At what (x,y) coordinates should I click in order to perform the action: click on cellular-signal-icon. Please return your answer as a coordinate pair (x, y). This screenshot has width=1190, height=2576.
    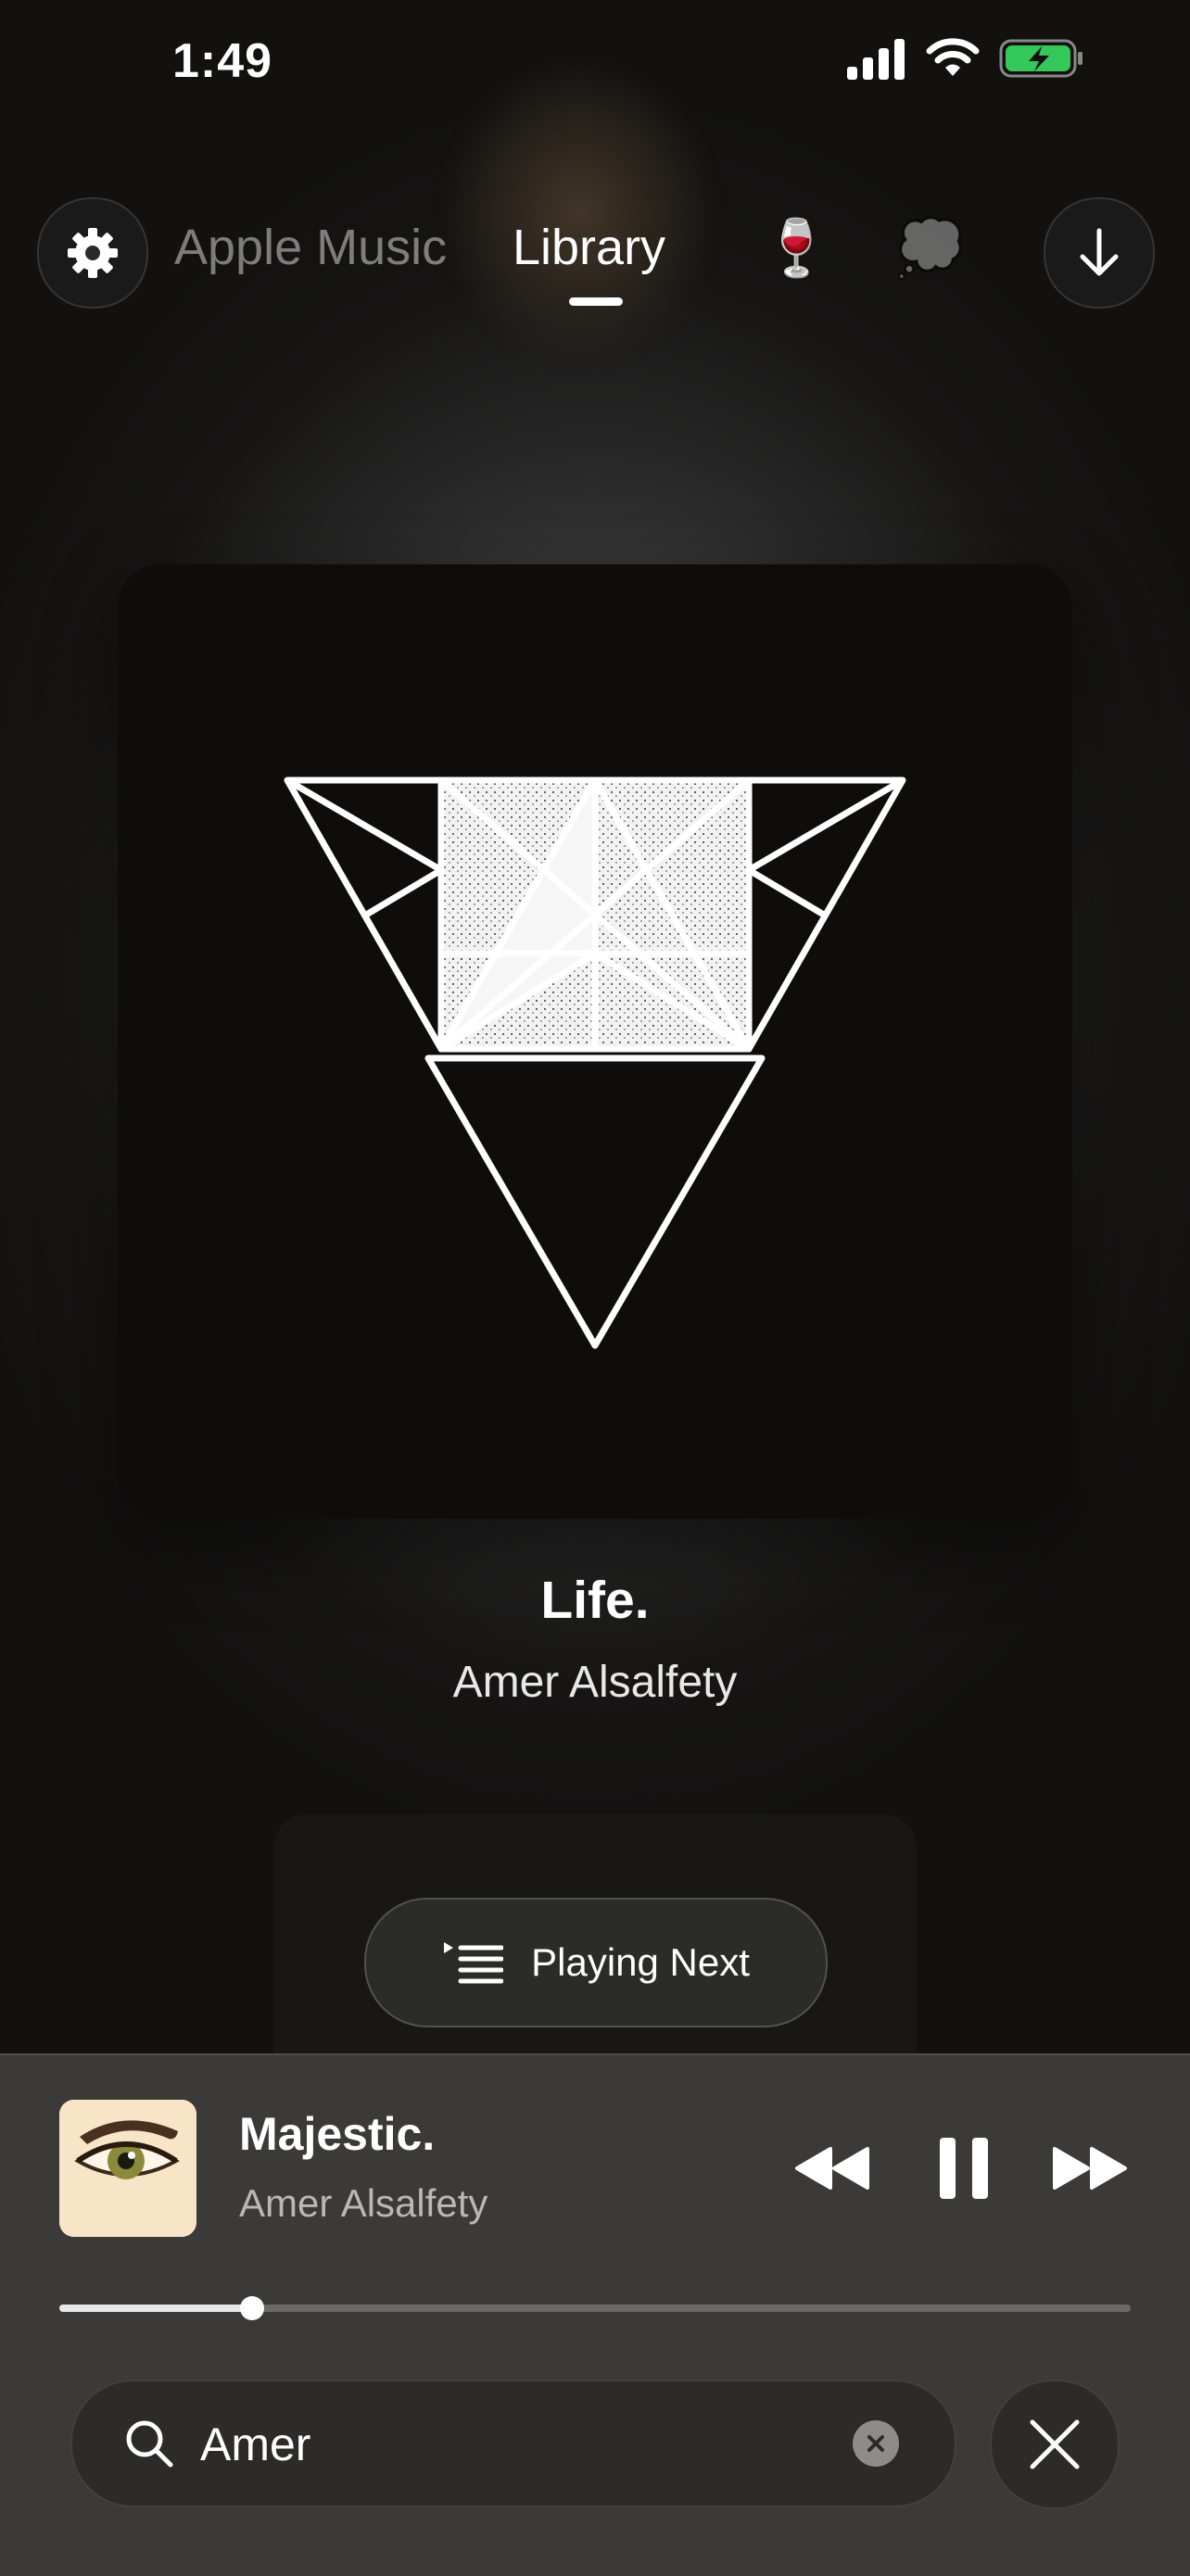
    Looking at the image, I should click on (876, 59).